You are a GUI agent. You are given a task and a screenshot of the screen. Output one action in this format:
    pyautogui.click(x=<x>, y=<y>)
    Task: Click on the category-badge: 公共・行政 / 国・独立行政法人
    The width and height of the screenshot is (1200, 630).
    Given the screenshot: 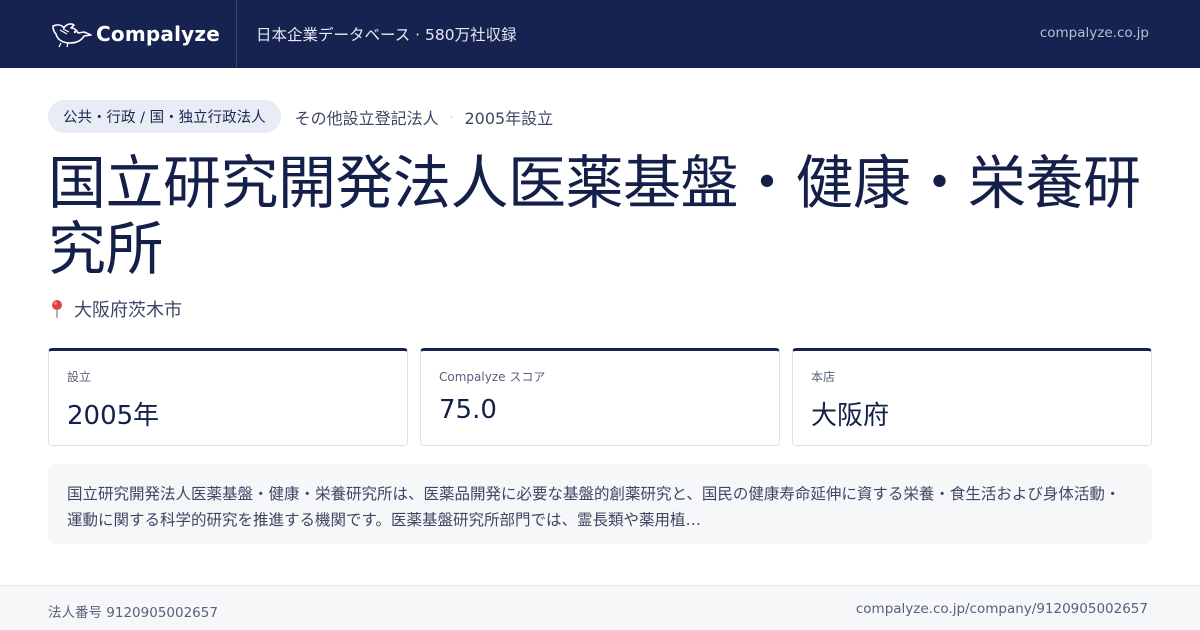 What is the action you would take?
    pyautogui.click(x=164, y=116)
    